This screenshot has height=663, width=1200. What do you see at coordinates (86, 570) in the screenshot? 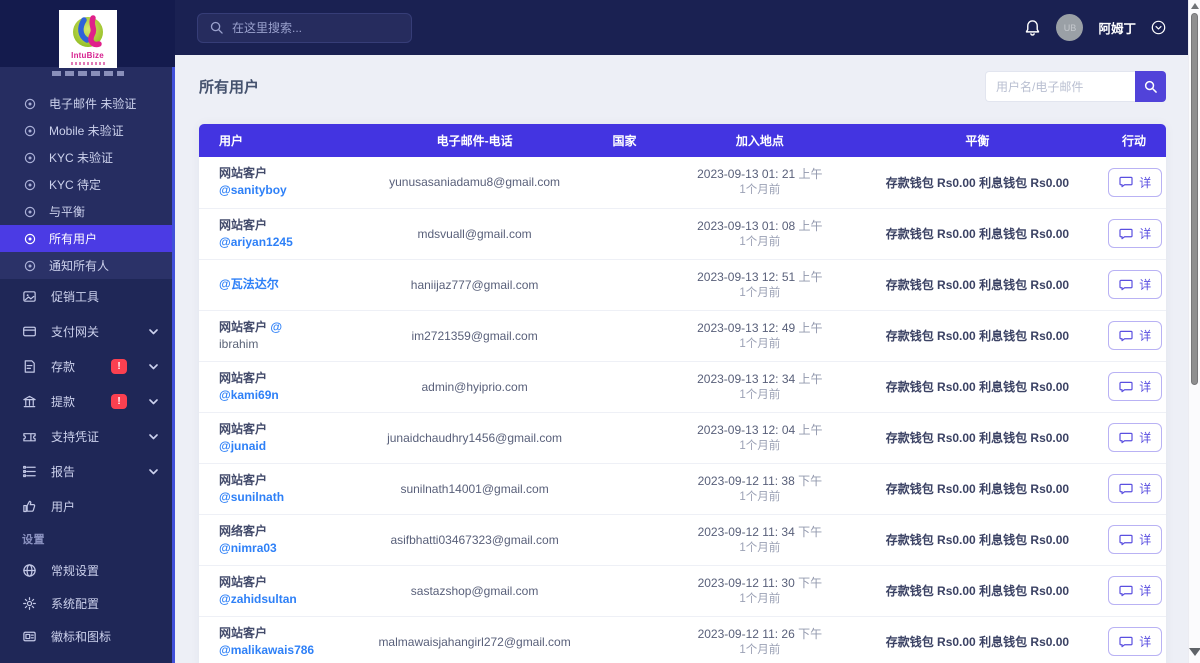
I see `sidebar-item-general-settings: 常规设置` at bounding box center [86, 570].